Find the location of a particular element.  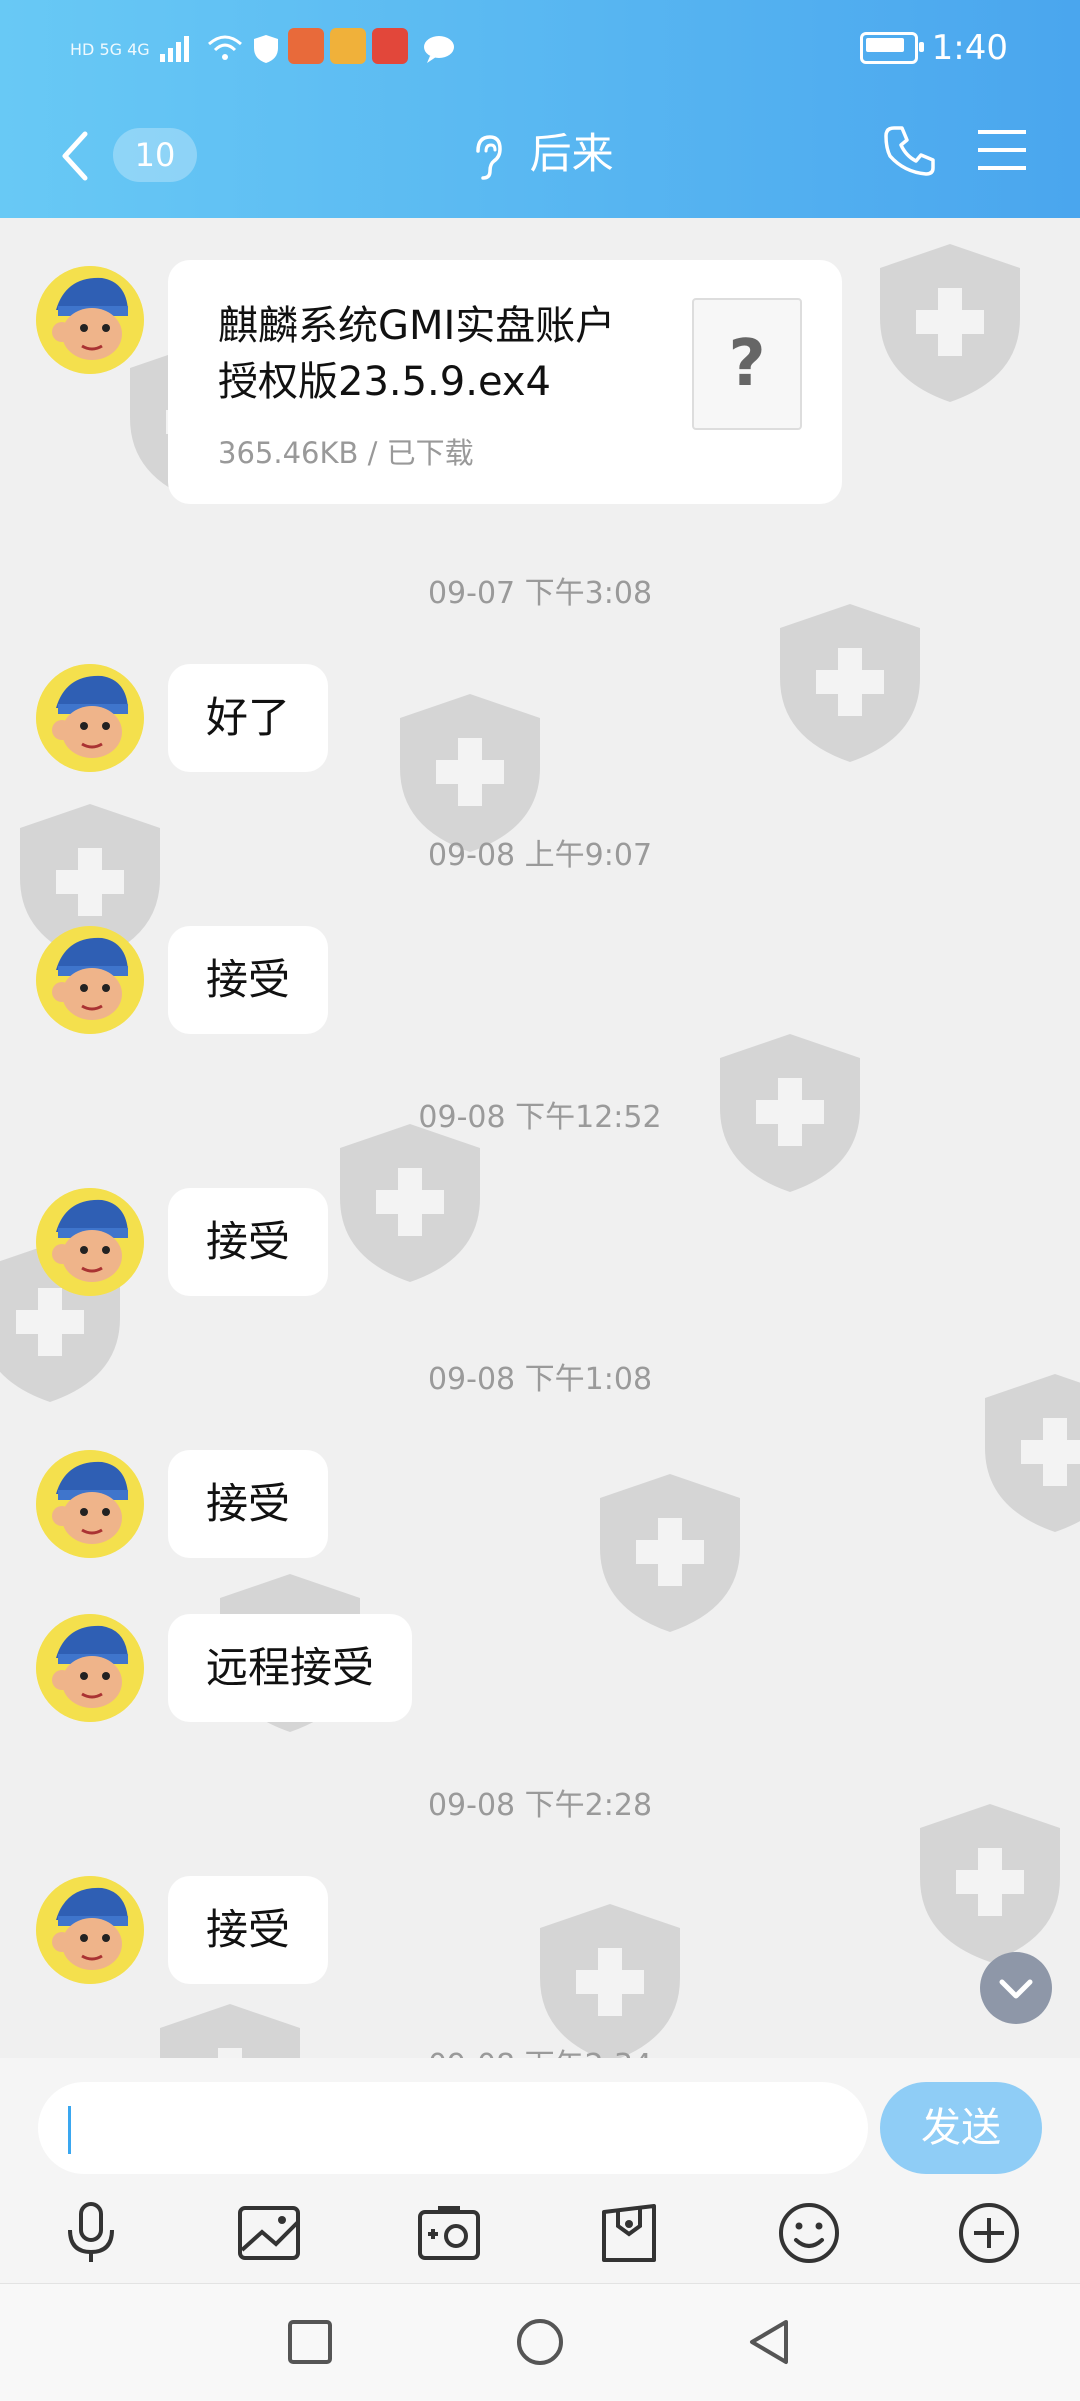

timestamp-partial: 09-08 下午2:34 is located at coordinates (540, 2049).